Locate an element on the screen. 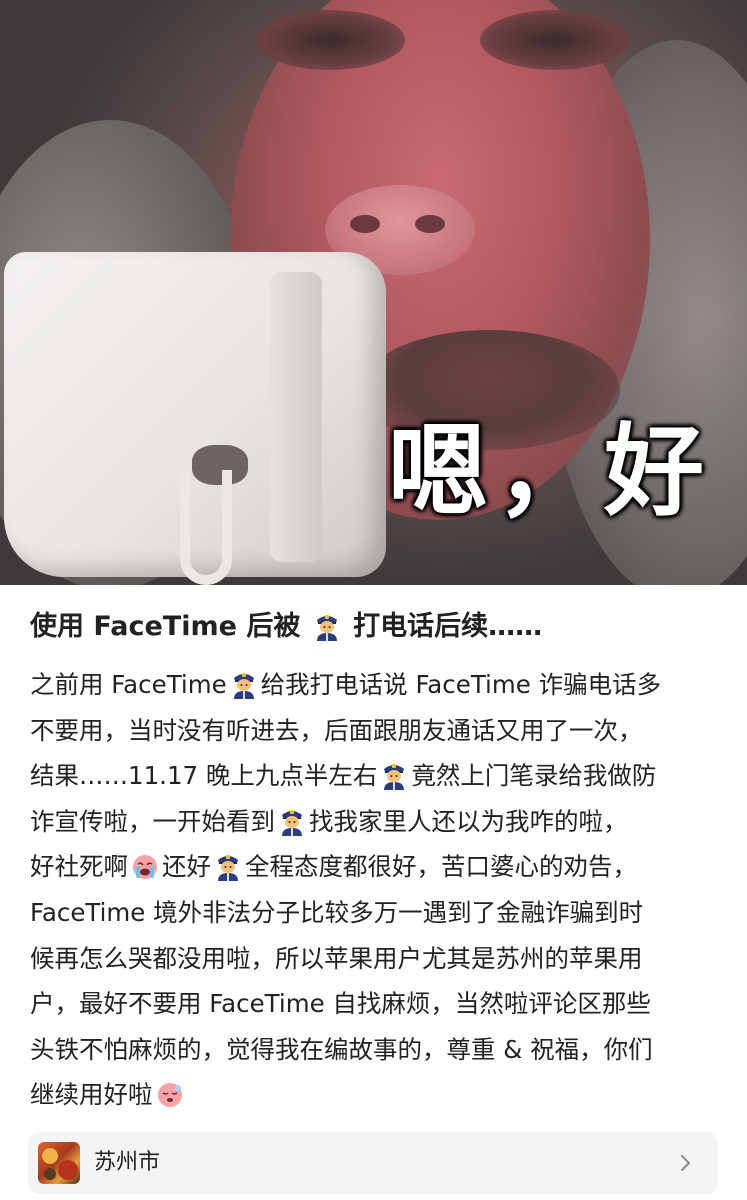 This screenshot has height=1200, width=747. body-text: 不要用，当时没有听进去，后面跟朋友通话又用了一次， is located at coordinates (336, 730).